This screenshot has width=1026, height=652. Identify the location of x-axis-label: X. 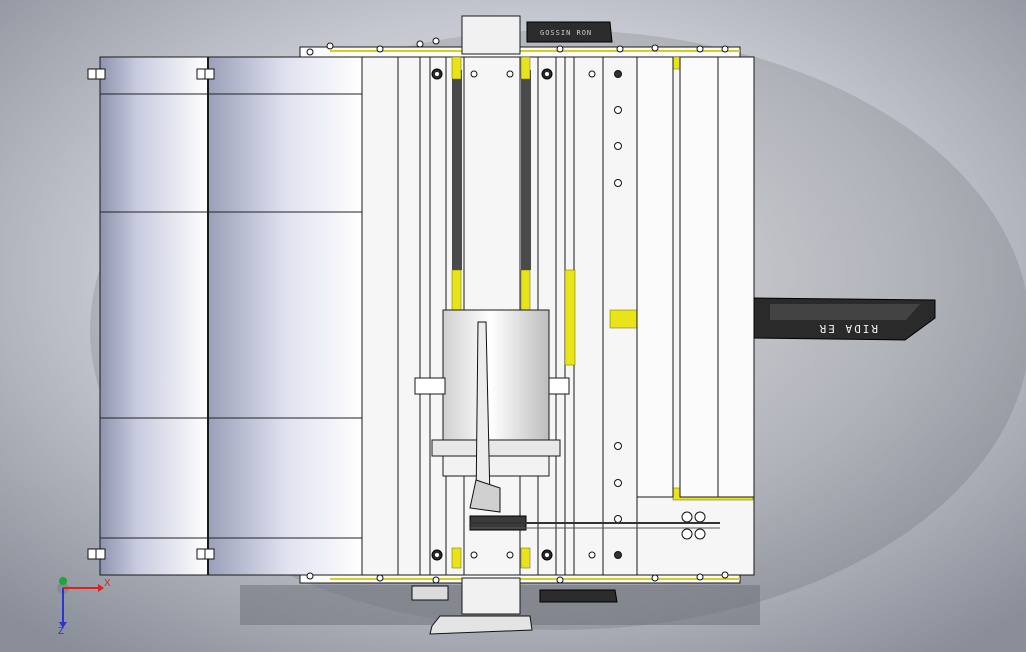
(107, 583).